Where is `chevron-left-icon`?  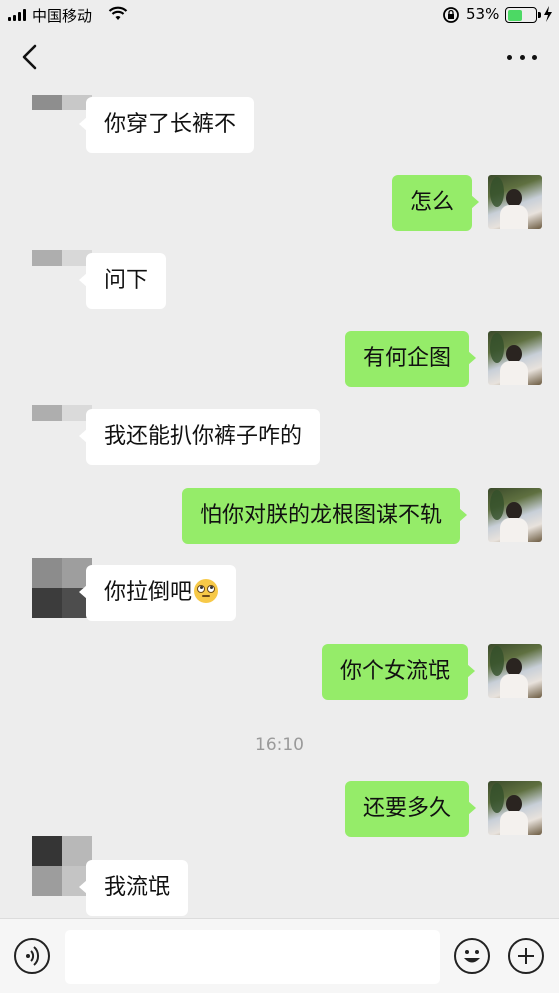 chevron-left-icon is located at coordinates (31, 57).